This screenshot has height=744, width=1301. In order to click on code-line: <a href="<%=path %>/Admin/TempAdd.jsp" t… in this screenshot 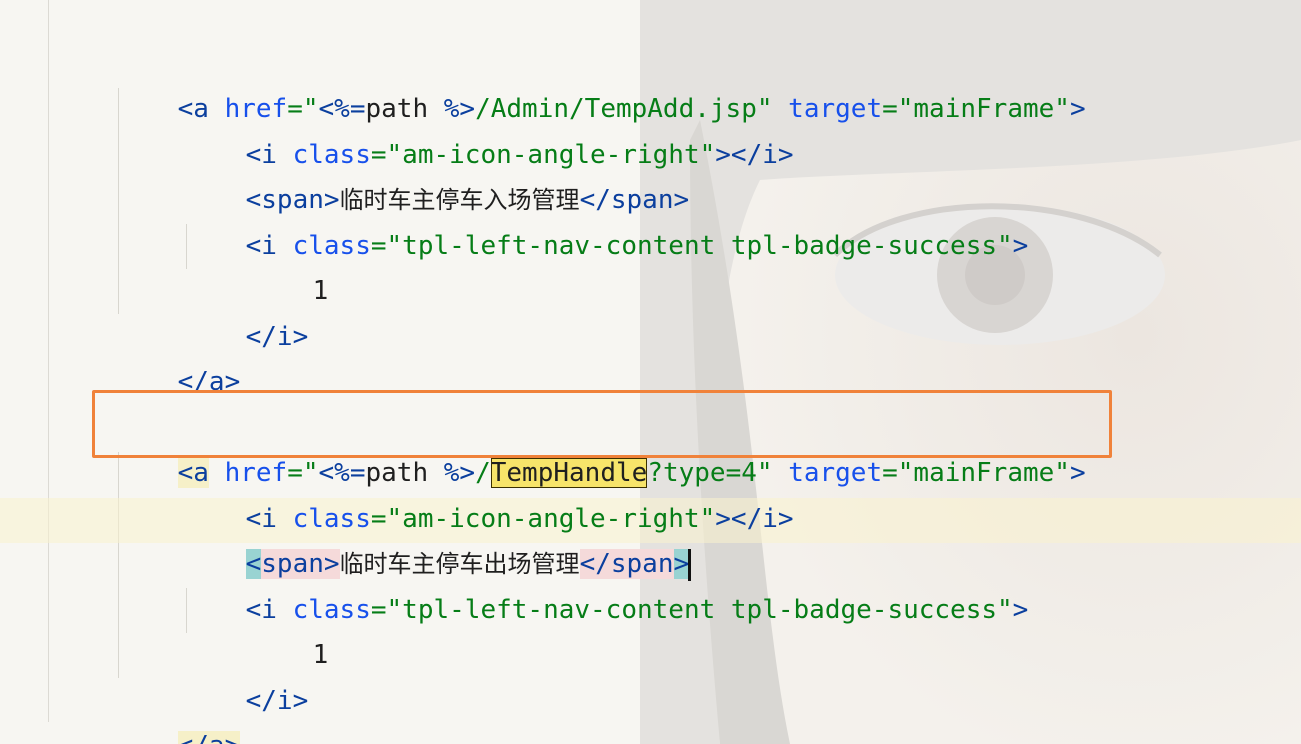, I will do `click(600, 83)`.